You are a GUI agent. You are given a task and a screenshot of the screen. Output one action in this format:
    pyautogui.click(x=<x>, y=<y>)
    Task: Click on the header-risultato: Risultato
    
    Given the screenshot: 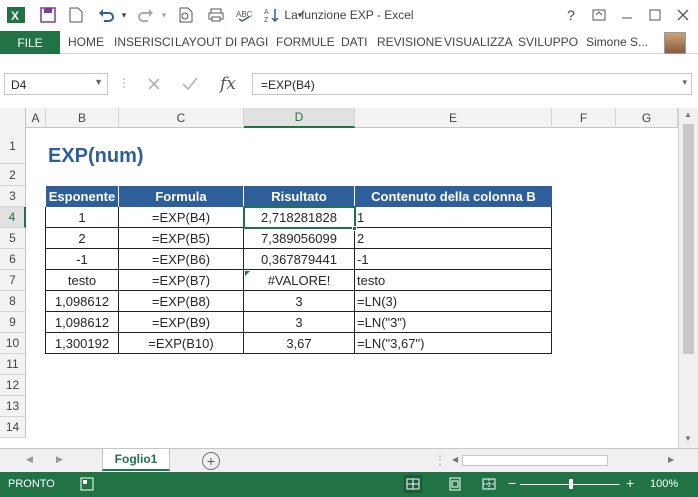 What is the action you would take?
    pyautogui.click(x=299, y=196)
    